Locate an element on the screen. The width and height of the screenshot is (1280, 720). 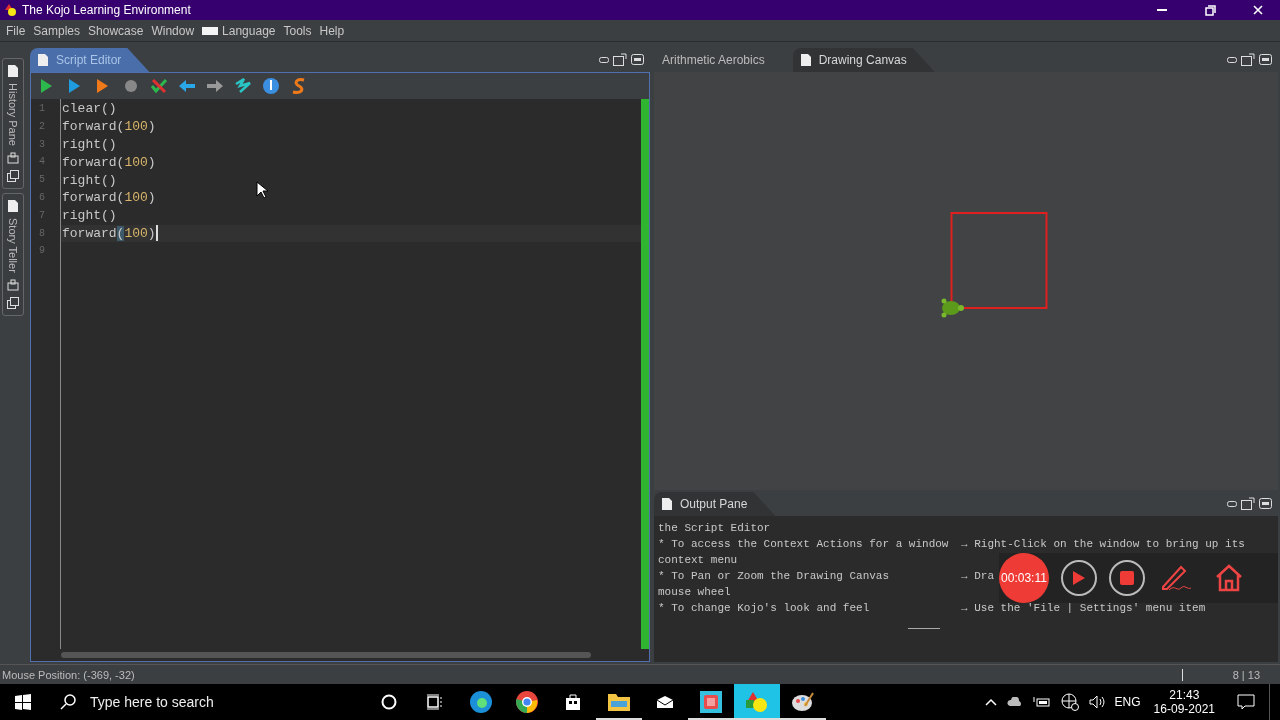
text-caret is located at coordinates (156, 233).